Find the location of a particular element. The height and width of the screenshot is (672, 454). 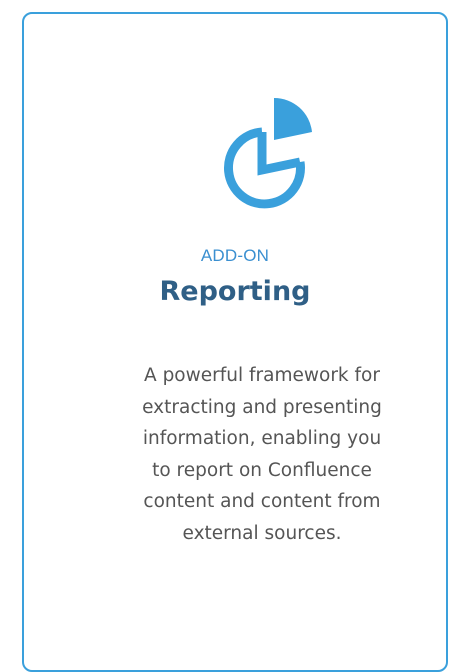

card-title: Reporting is located at coordinates (235, 291).